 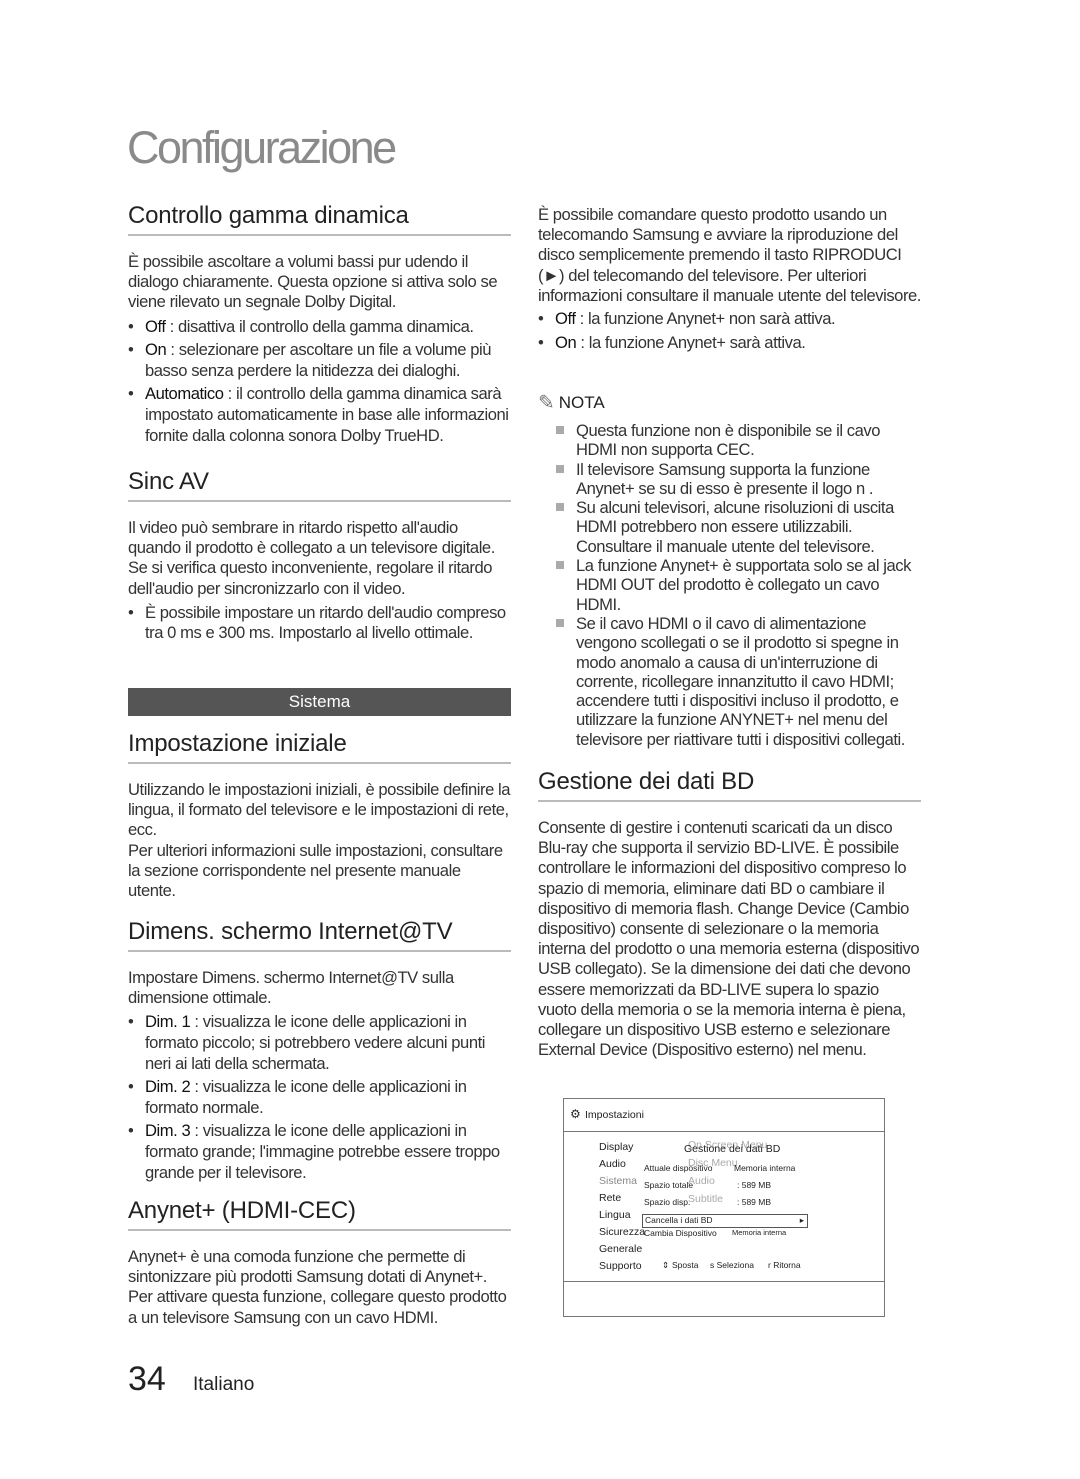 What do you see at coordinates (724, 1115) in the screenshot?
I see `screenshot-header: ⚙ Impostazioni` at bounding box center [724, 1115].